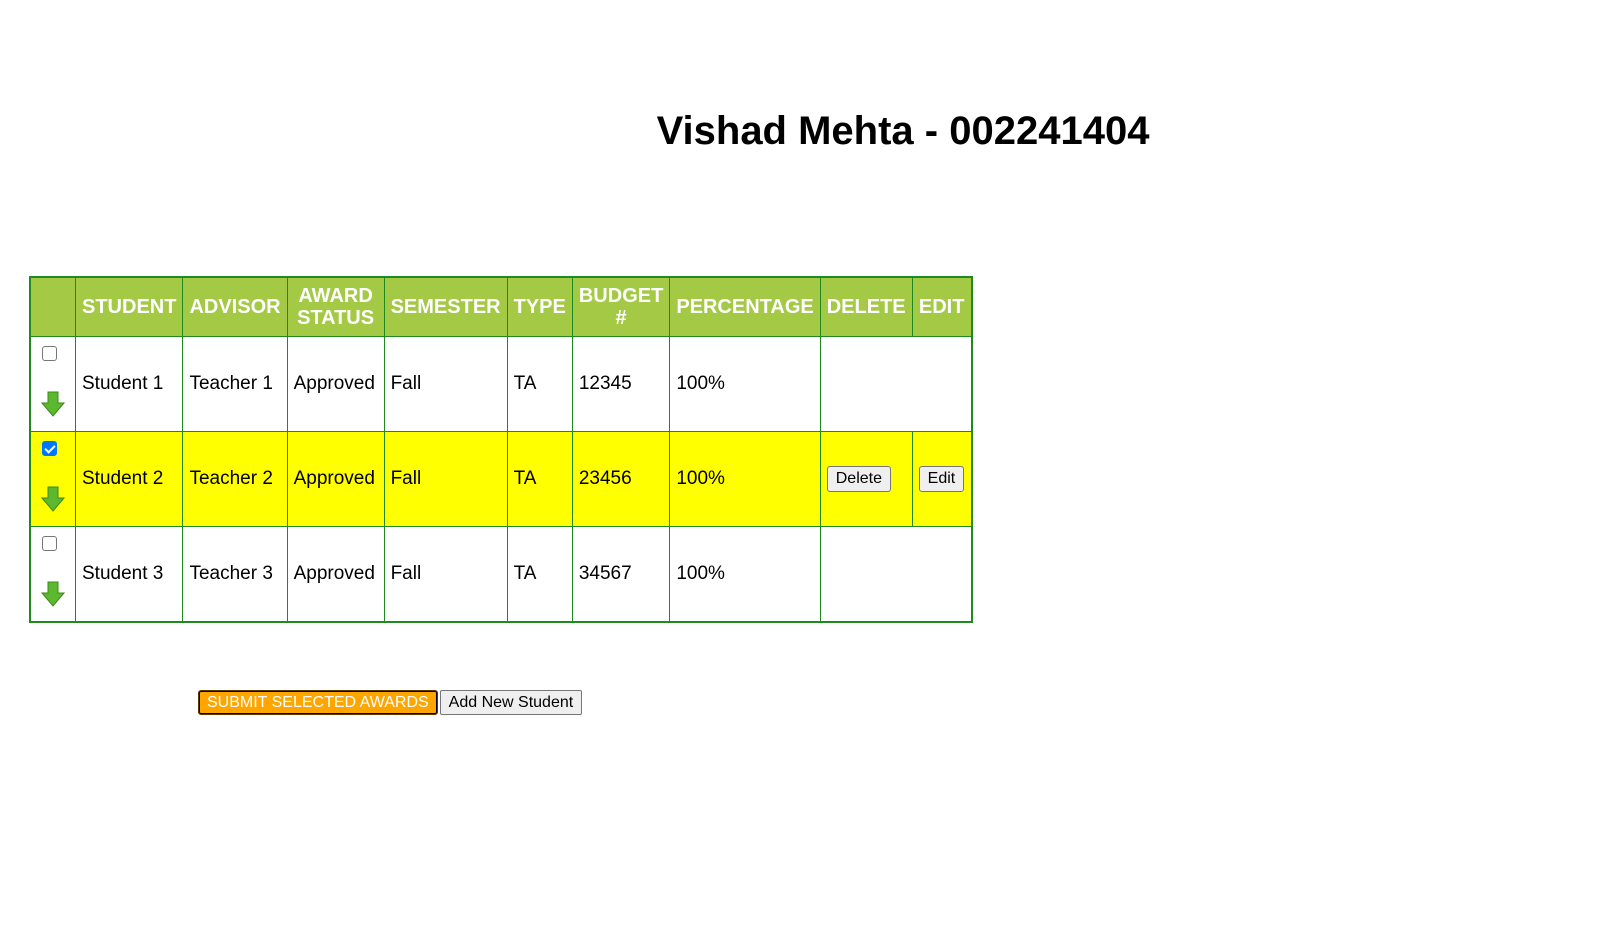 The width and height of the screenshot is (1613, 929). Describe the element at coordinates (745, 306) in the screenshot. I see `header-percentage: PERCENTAGE` at that location.